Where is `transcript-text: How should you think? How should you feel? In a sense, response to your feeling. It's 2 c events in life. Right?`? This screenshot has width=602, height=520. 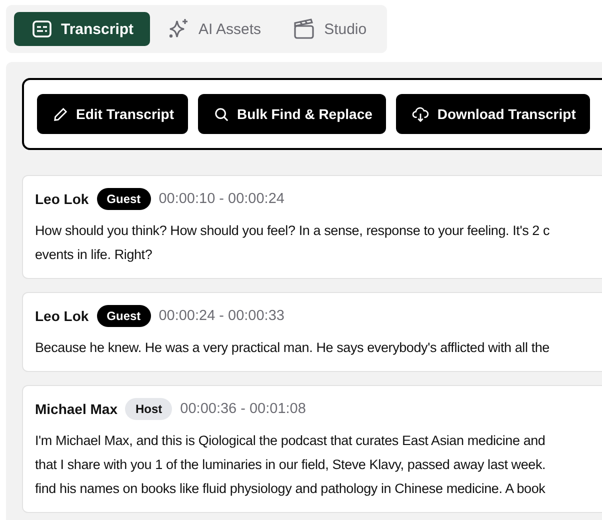
transcript-text: How should you think? How should you feel? In a sense, response to your feeling. It's 2 c events in life. Right? is located at coordinates (293, 243).